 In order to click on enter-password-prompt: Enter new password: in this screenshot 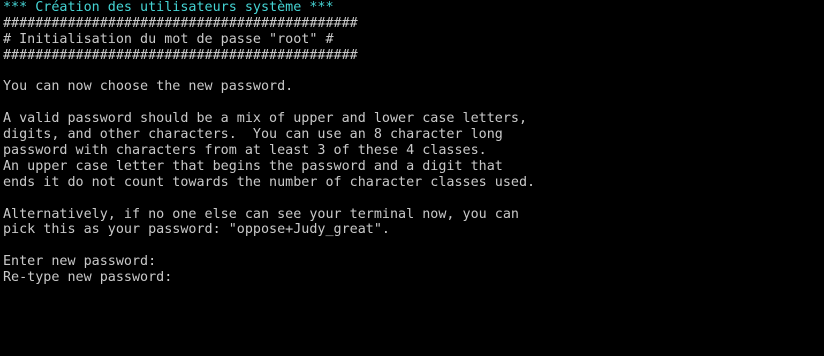, I will do `click(412, 262)`.